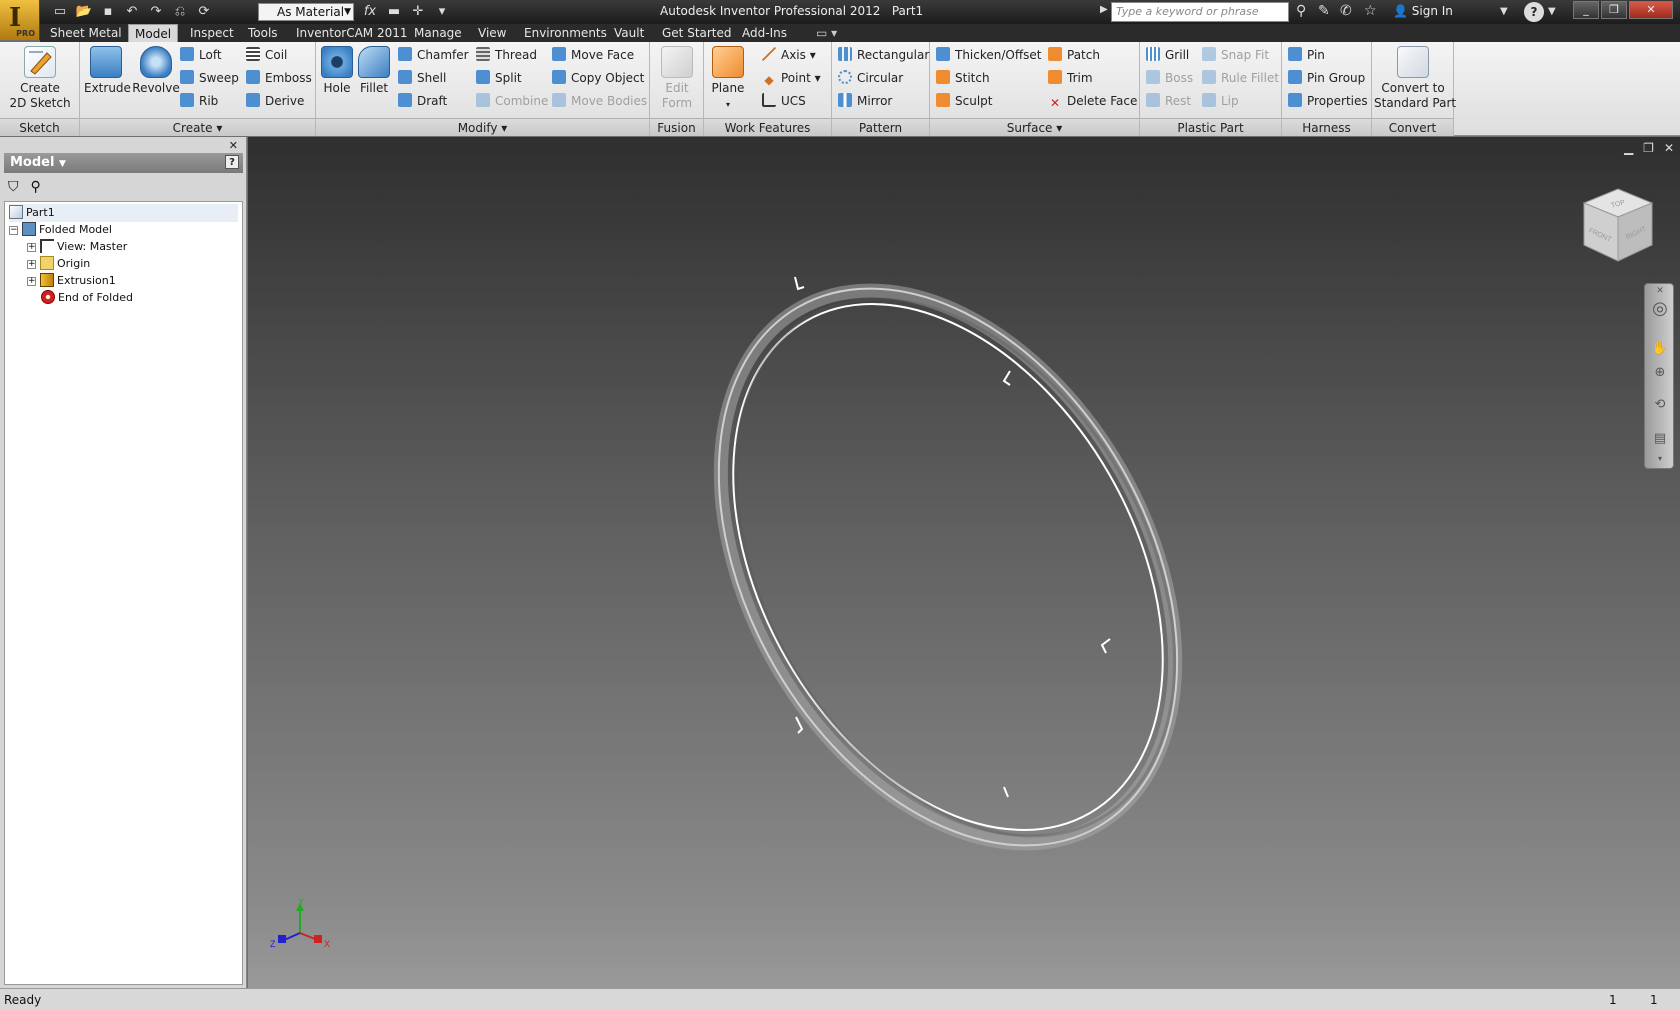 The width and height of the screenshot is (1680, 1010). I want to click on undo-icon: ↶, so click(132, 12).